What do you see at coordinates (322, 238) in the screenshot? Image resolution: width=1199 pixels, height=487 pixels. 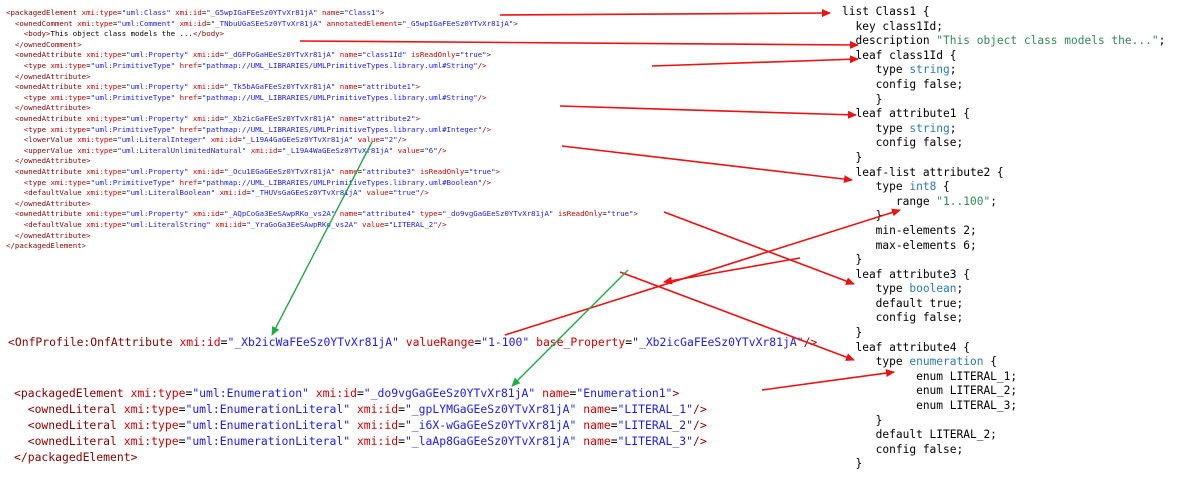 I see `arrow-base-property-to-attribute2` at bounding box center [322, 238].